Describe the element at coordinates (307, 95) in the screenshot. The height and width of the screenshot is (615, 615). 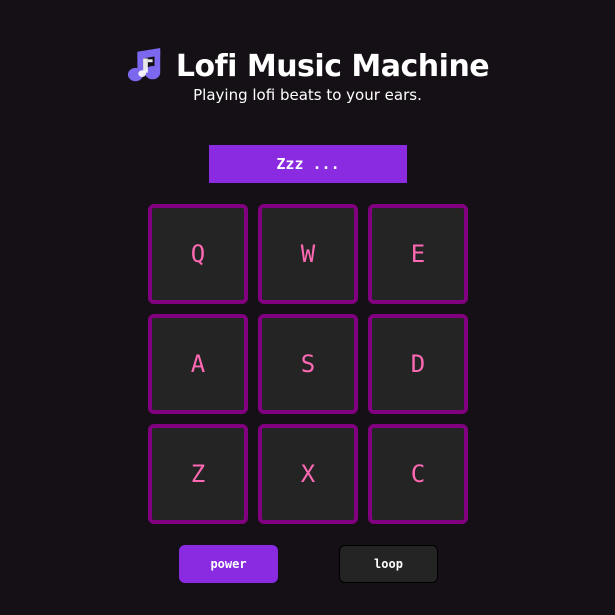
I see `page-subtitle: Playing lofi beats to your ears.` at that location.